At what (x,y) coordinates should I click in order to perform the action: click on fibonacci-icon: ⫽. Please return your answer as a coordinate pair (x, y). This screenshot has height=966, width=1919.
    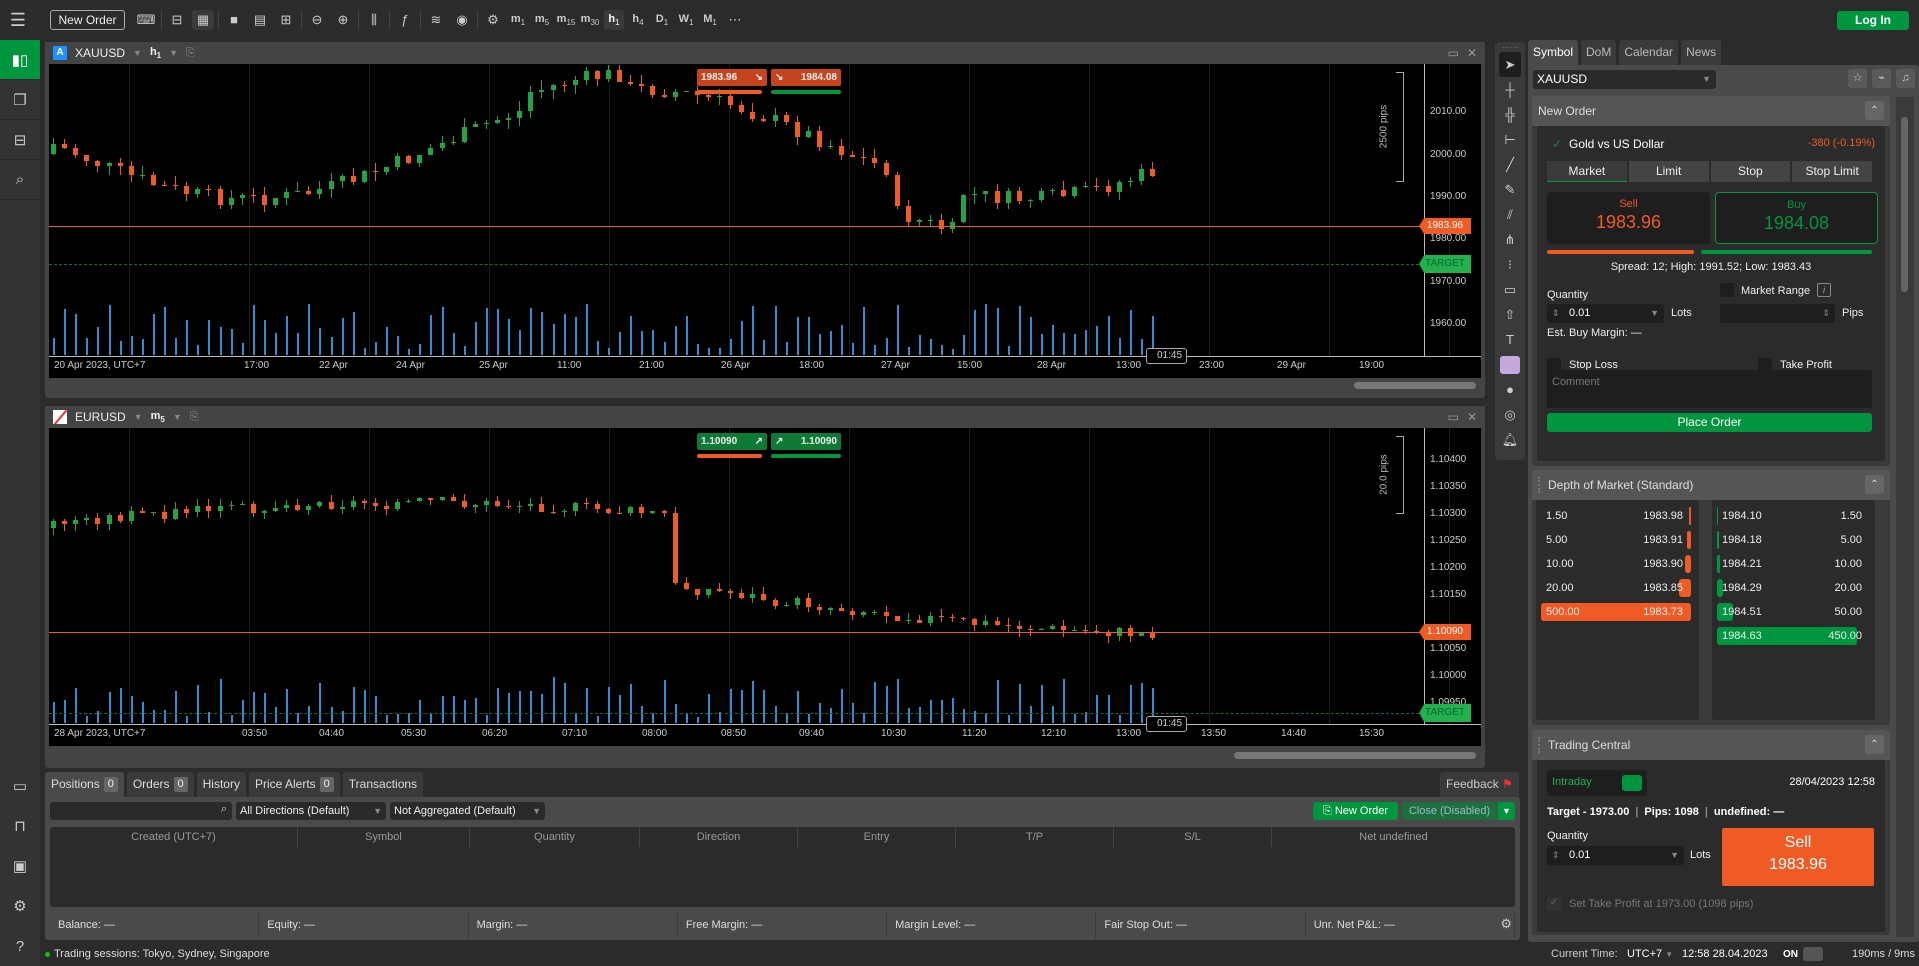
    Looking at the image, I should click on (1510, 214).